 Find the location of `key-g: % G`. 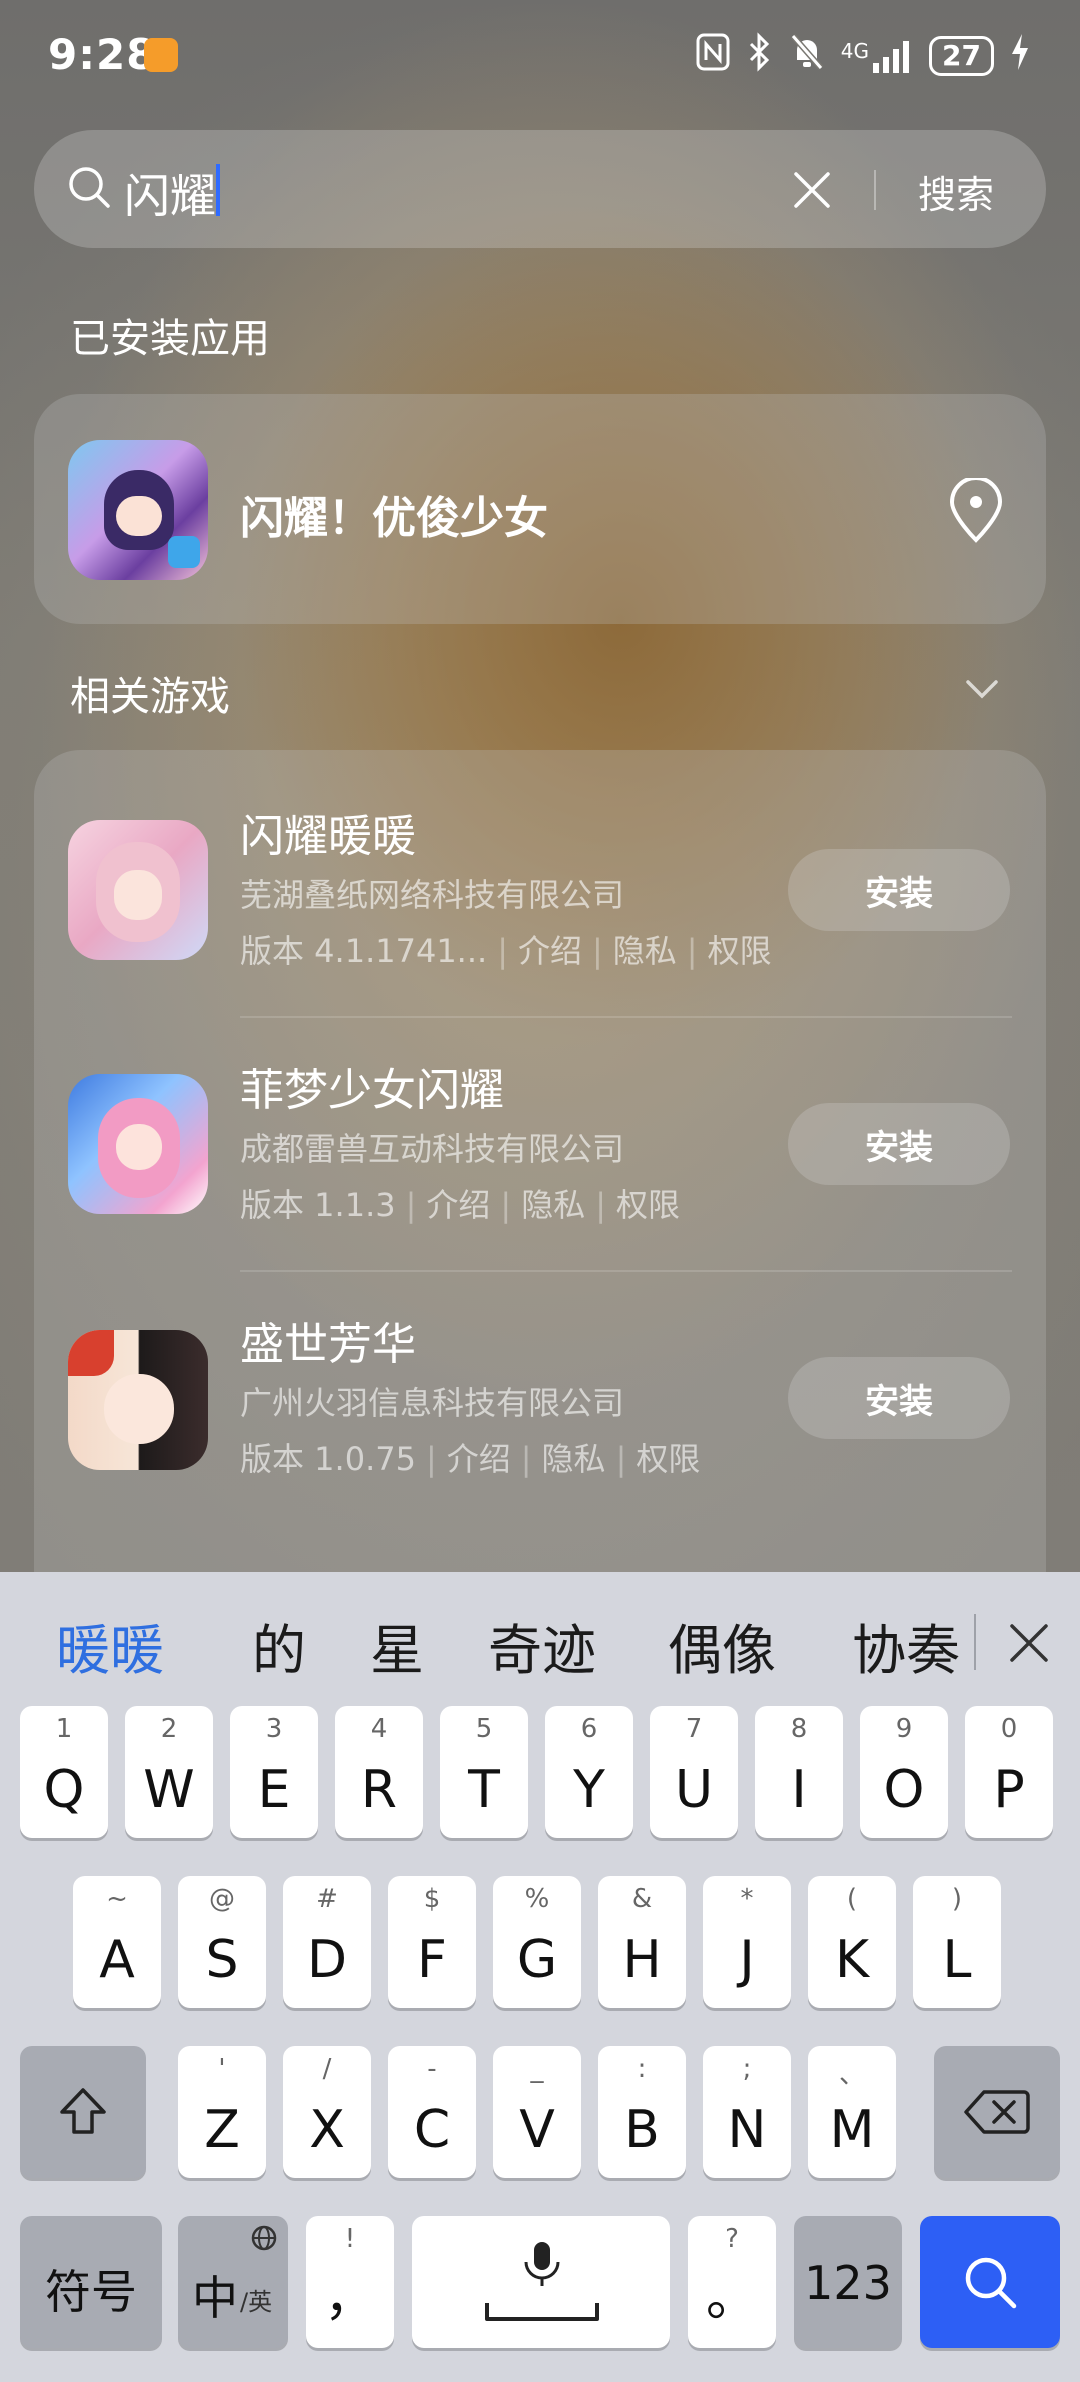

key-g: % G is located at coordinates (537, 1942).